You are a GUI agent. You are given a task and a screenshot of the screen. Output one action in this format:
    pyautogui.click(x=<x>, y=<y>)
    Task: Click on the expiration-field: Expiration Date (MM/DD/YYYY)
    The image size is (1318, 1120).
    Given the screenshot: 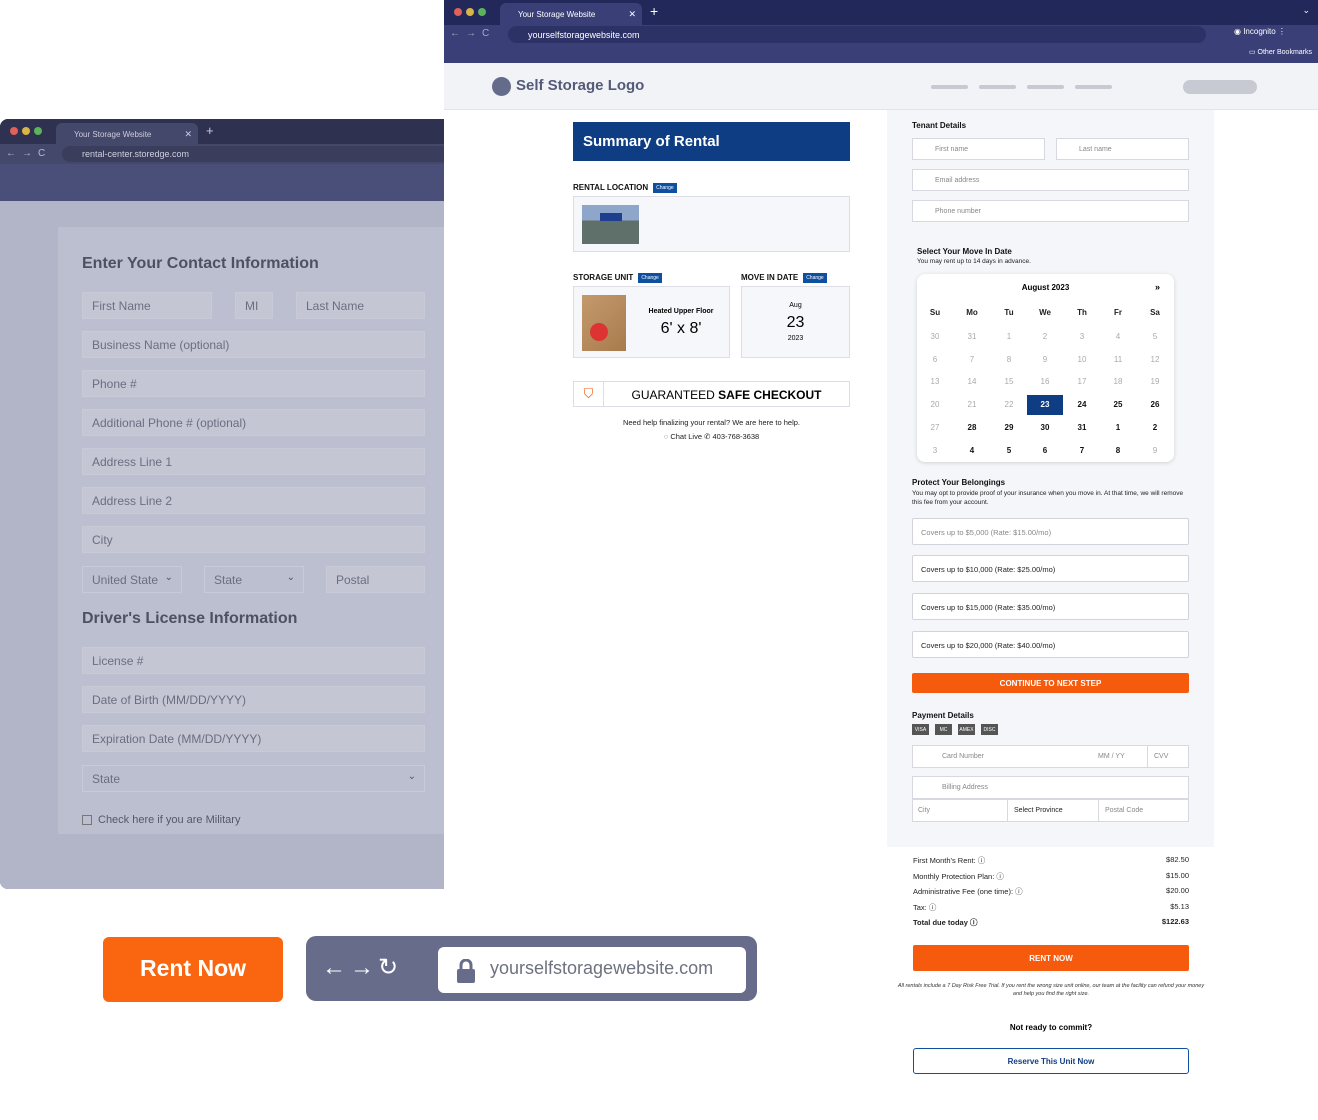 What is the action you would take?
    pyautogui.click(x=253, y=738)
    